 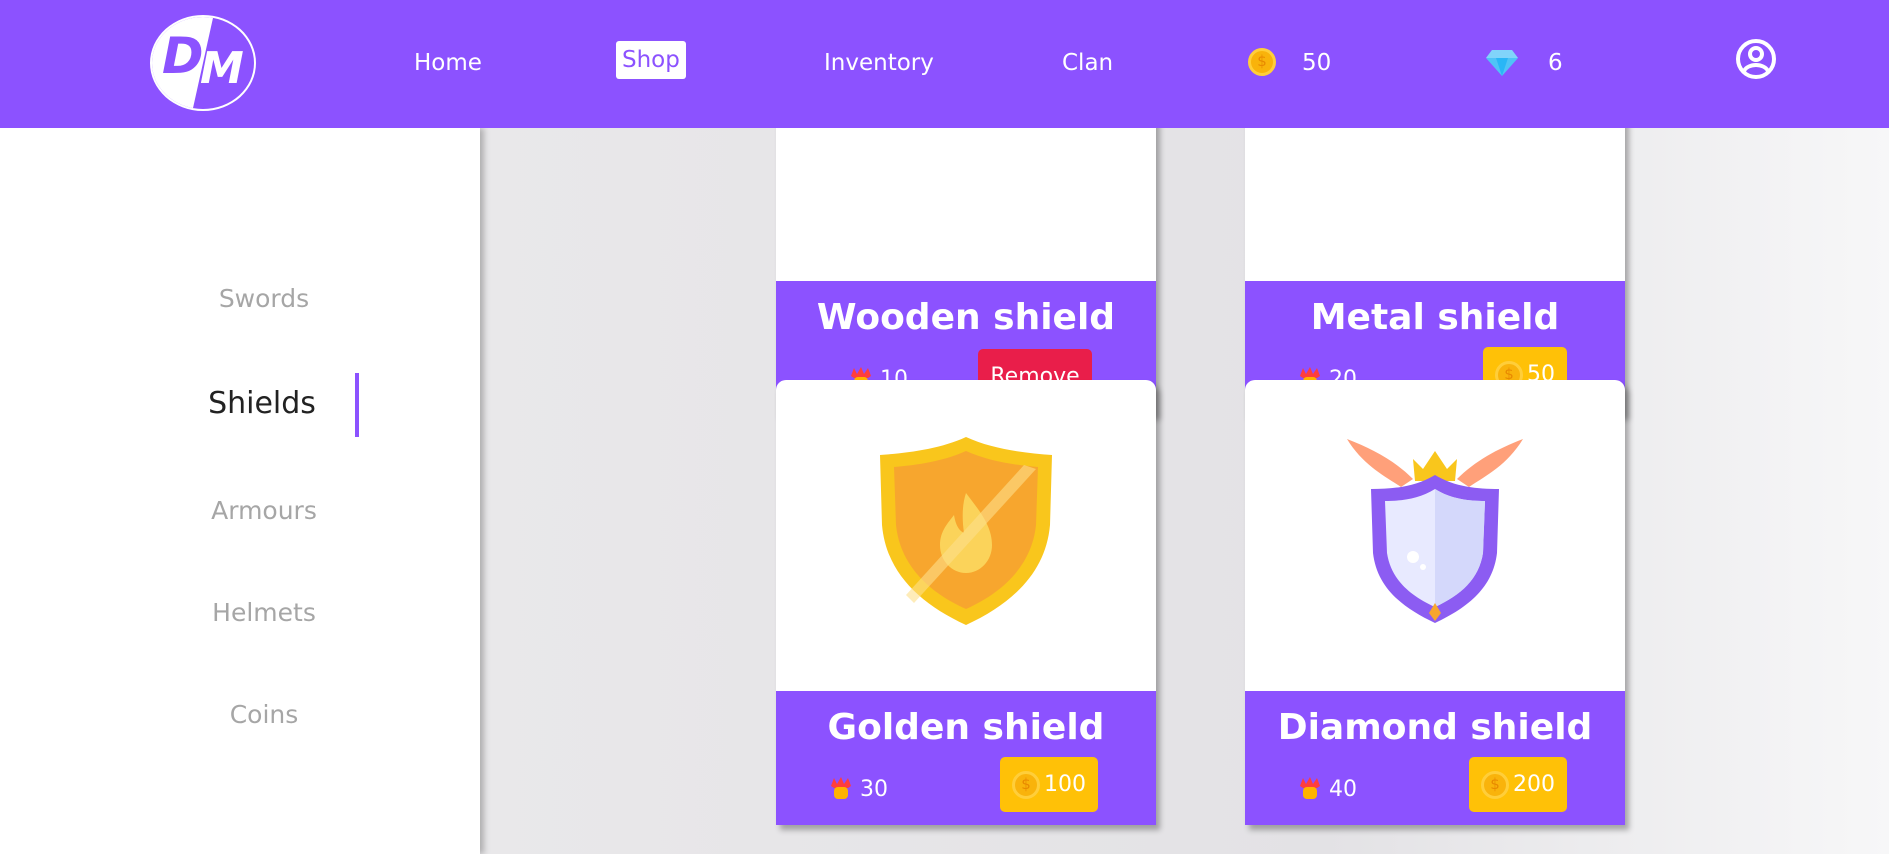 I want to click on item-price: 200, so click(x=1534, y=784).